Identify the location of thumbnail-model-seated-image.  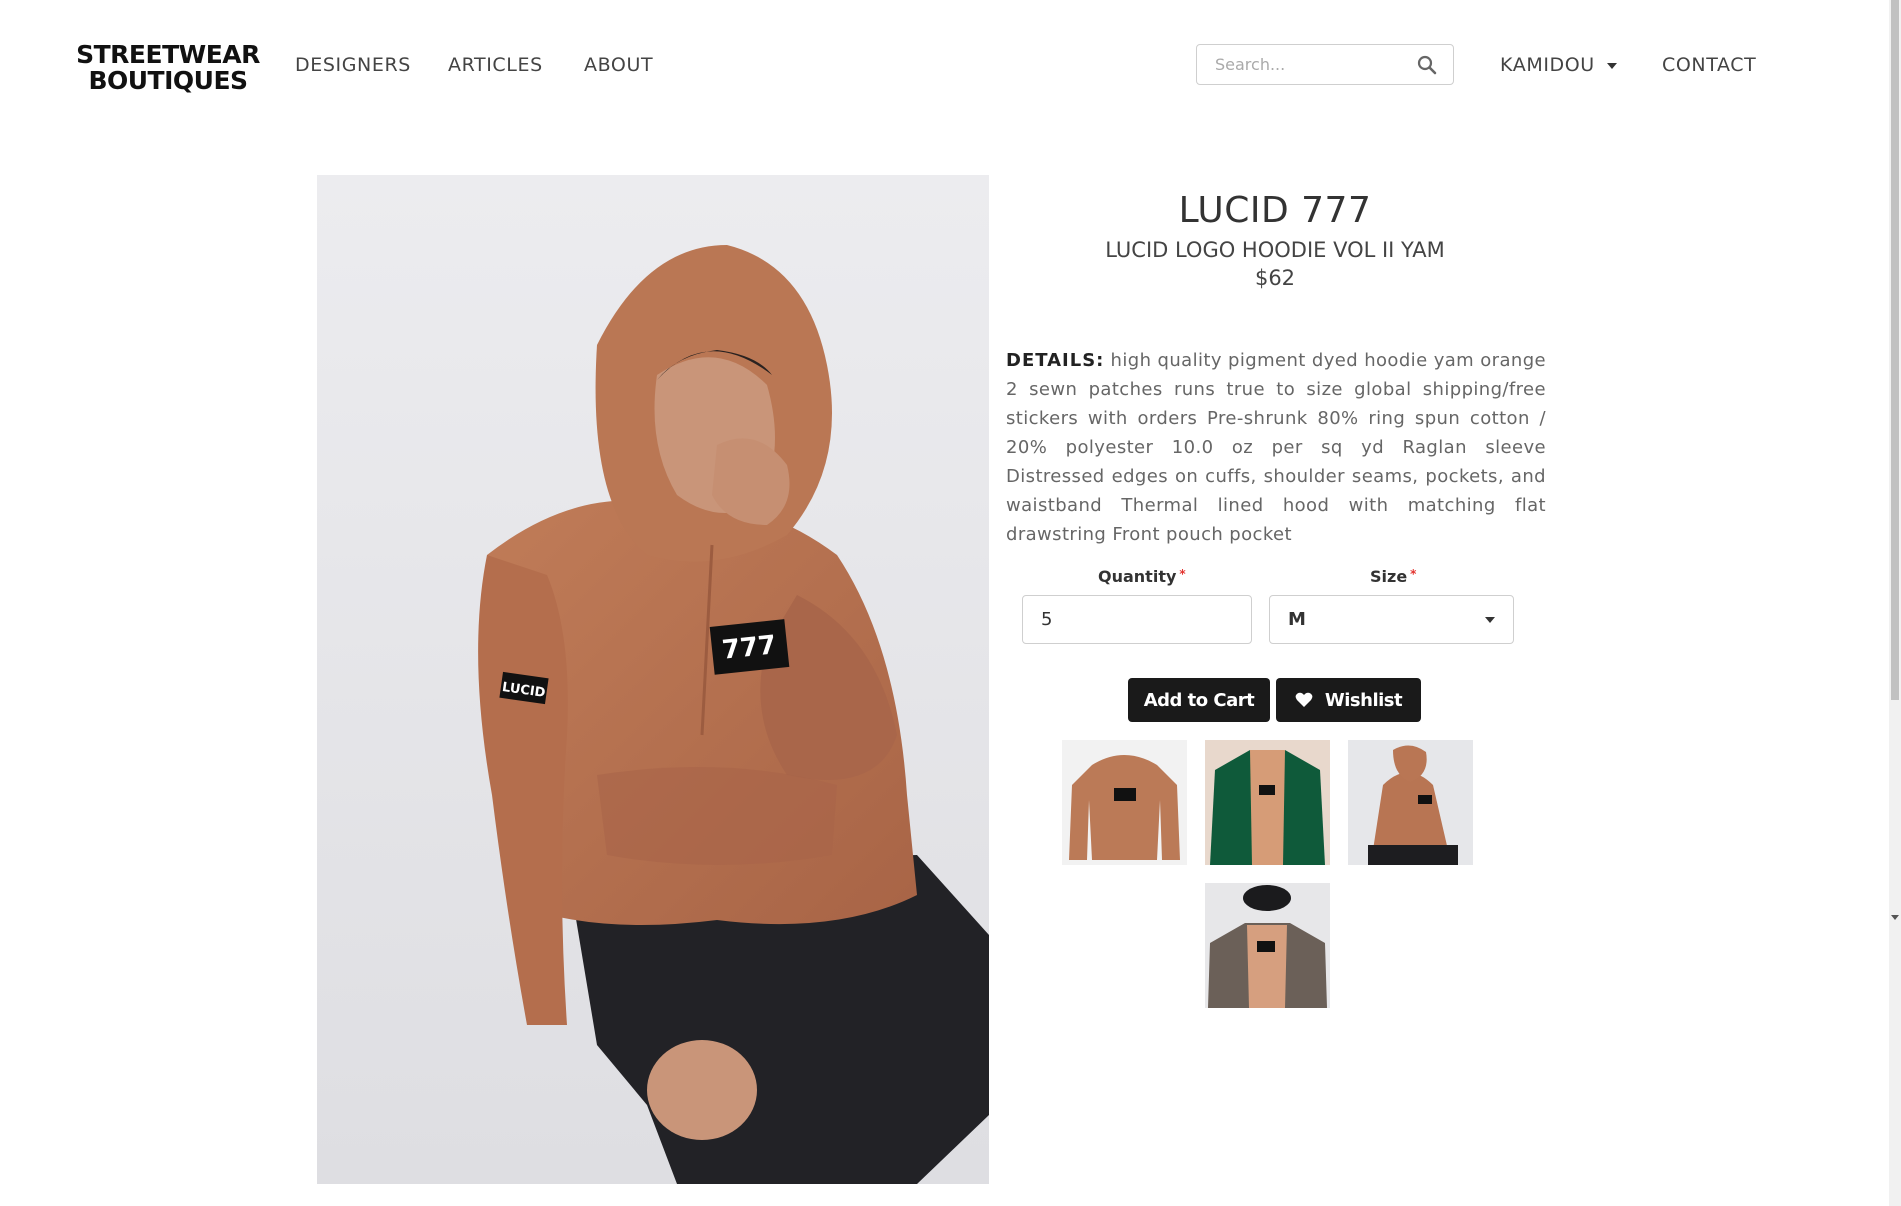
(1410, 802).